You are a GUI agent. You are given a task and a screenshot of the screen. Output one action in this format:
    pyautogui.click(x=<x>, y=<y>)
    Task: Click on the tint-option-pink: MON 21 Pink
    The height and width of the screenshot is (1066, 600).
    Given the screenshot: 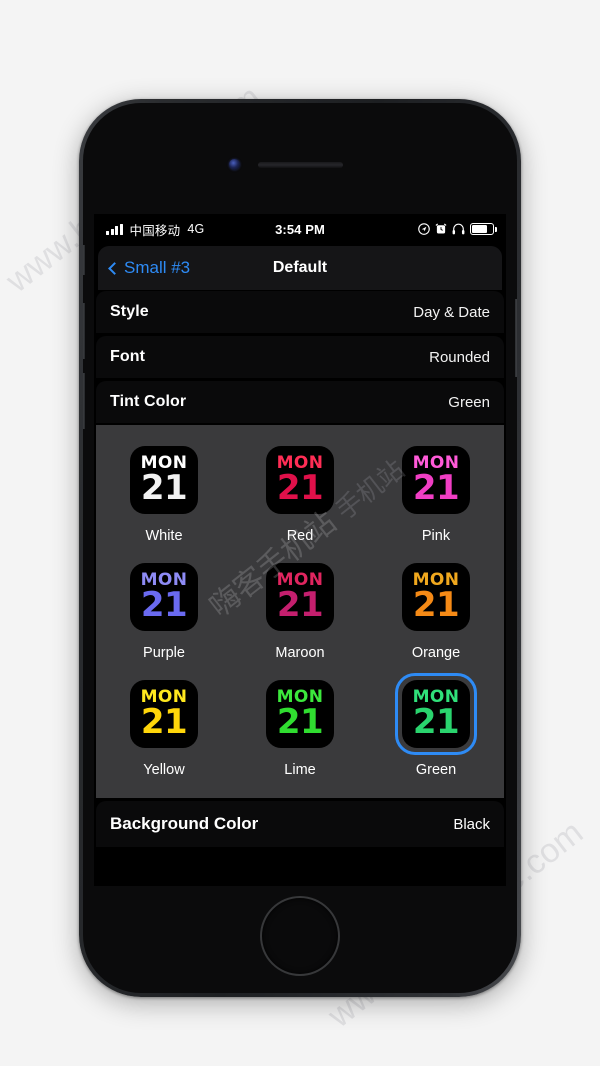 What is the action you would take?
    pyautogui.click(x=436, y=491)
    